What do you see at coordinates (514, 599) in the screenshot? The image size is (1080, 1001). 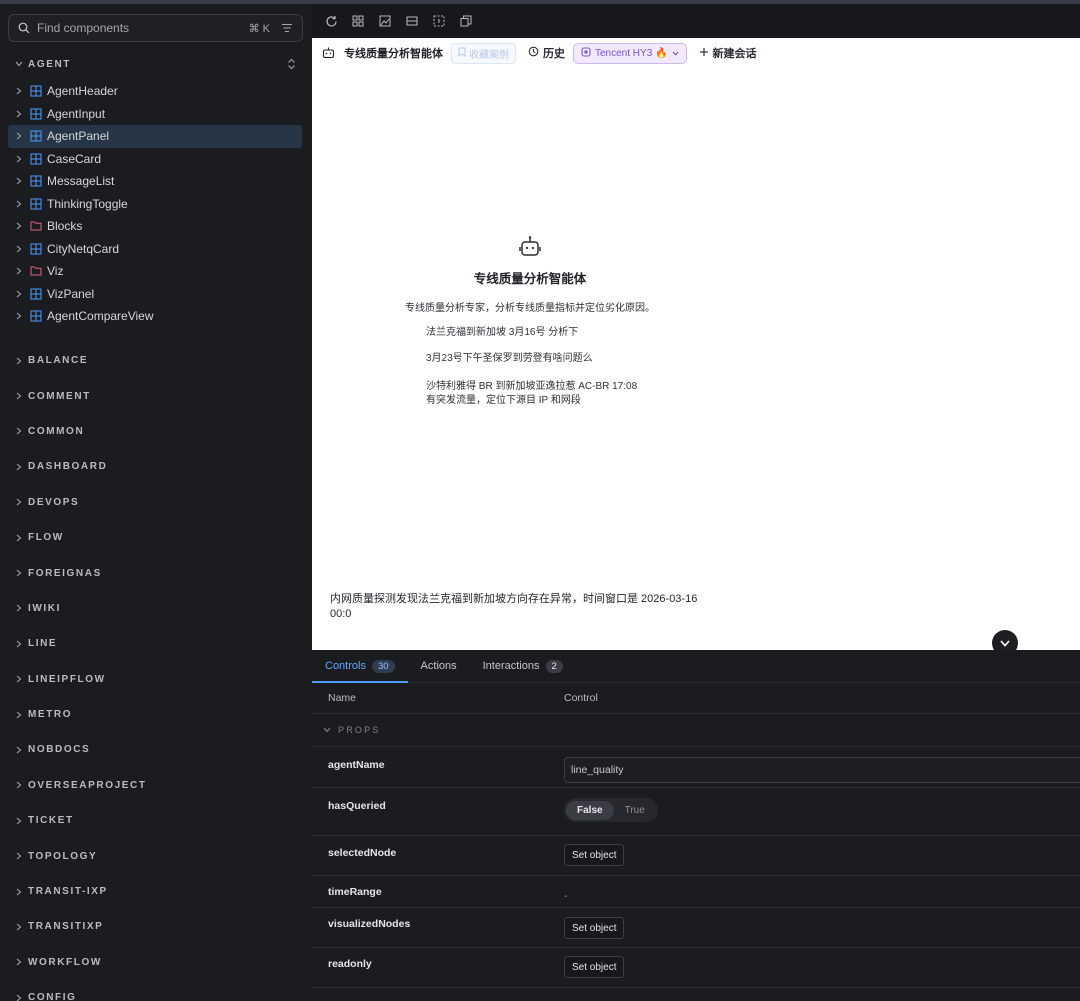 I see `agent-input-text: 内网质量探测发现法兰克福到新加坡方向存在异常，时间窗口是 2026-03-16` at bounding box center [514, 599].